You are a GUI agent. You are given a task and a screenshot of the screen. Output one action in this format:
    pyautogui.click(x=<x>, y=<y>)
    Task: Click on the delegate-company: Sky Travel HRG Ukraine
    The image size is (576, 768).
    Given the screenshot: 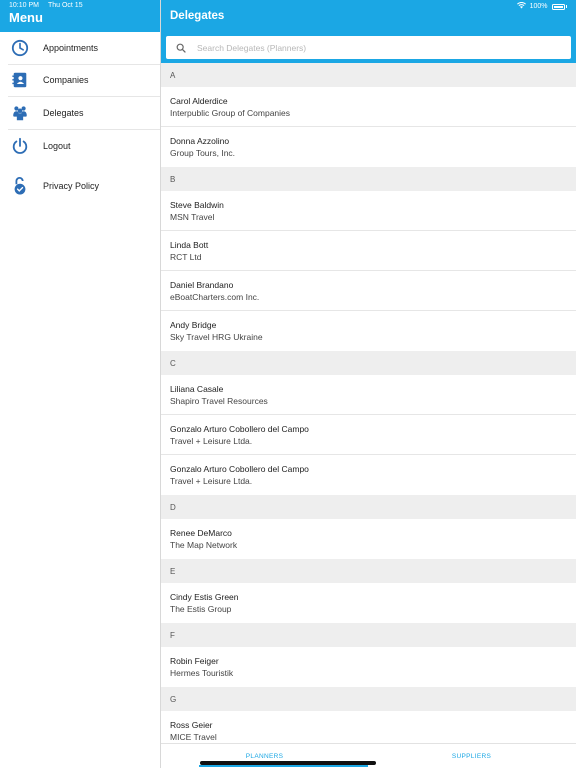 What is the action you would take?
    pyautogui.click(x=216, y=337)
    